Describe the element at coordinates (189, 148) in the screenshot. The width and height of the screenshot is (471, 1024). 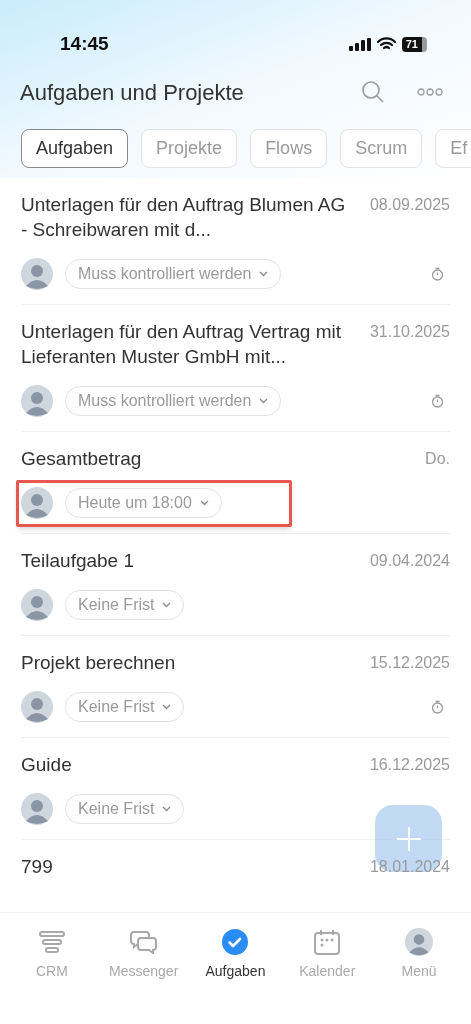
I see `filter-tab: Projekte` at that location.